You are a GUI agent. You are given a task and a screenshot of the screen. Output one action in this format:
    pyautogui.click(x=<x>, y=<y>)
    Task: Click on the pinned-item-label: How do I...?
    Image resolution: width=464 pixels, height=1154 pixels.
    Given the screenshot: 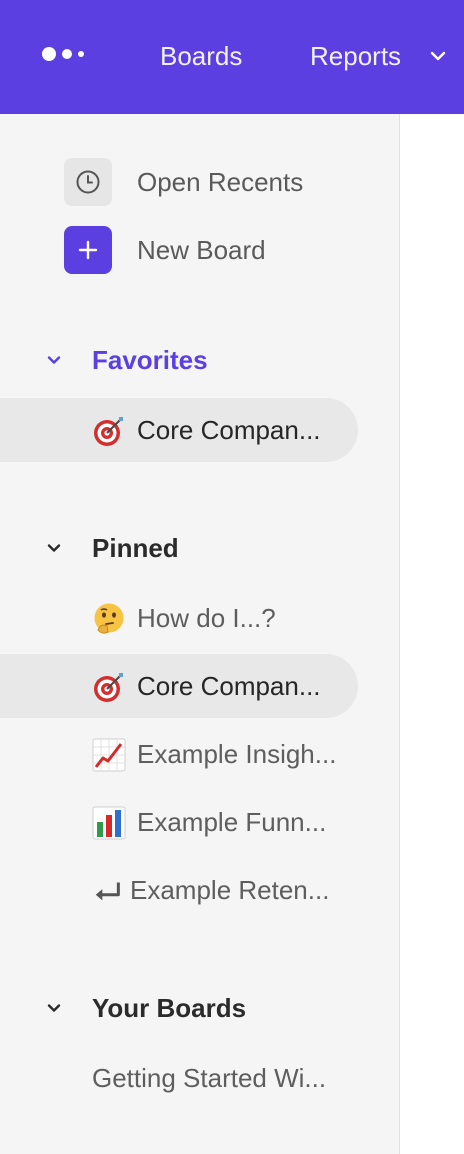 What is the action you would take?
    pyautogui.click(x=206, y=618)
    